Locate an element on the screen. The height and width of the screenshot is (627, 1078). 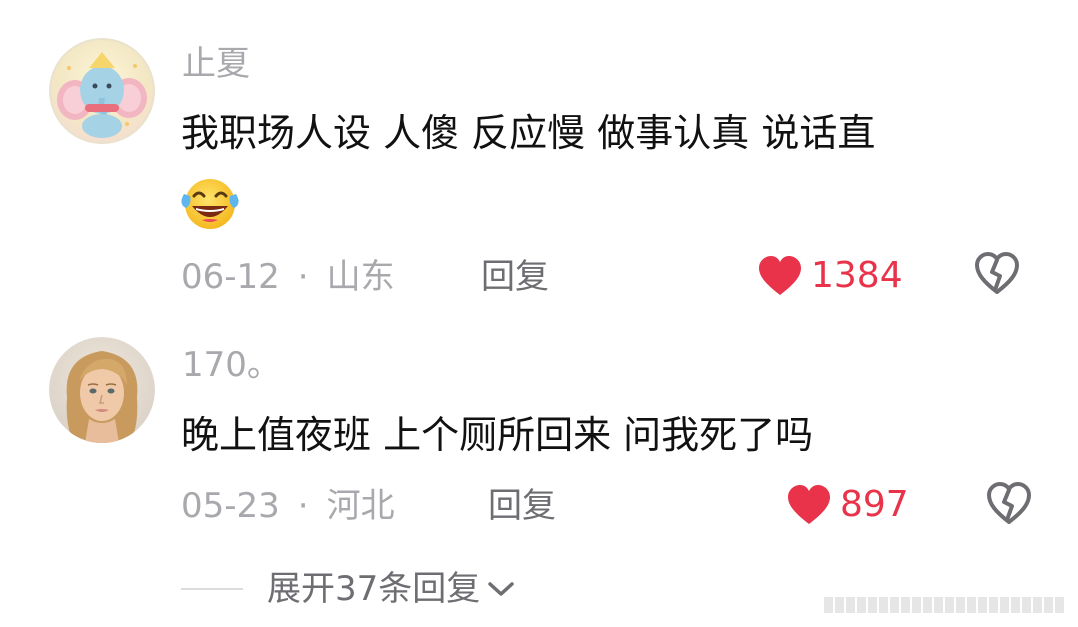
like-button: 1384 is located at coordinates (830, 276).